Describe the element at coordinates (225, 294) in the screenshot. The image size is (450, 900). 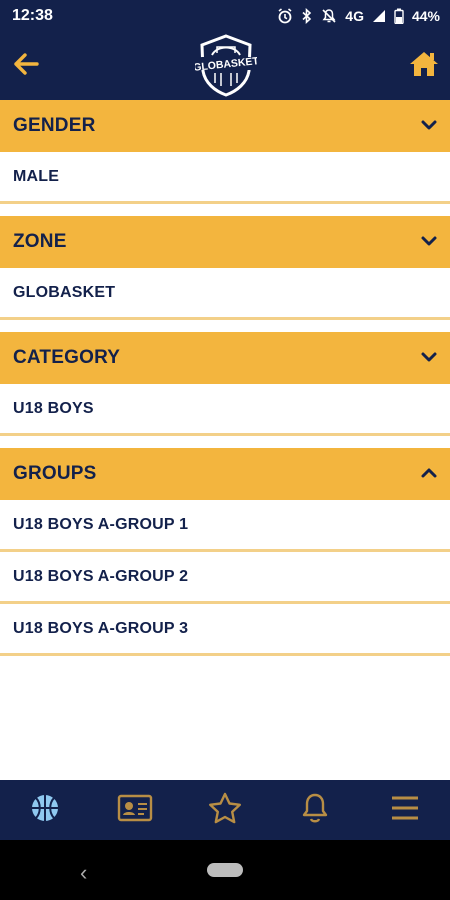
I see `list-item: GLOBASKET` at that location.